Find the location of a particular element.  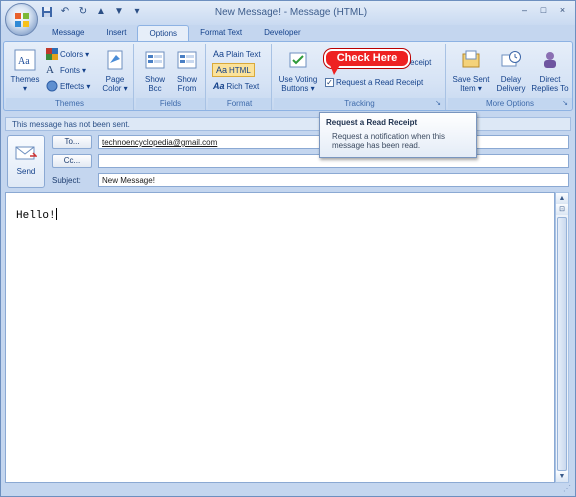

maximize-button: □ is located at coordinates (543, 10).